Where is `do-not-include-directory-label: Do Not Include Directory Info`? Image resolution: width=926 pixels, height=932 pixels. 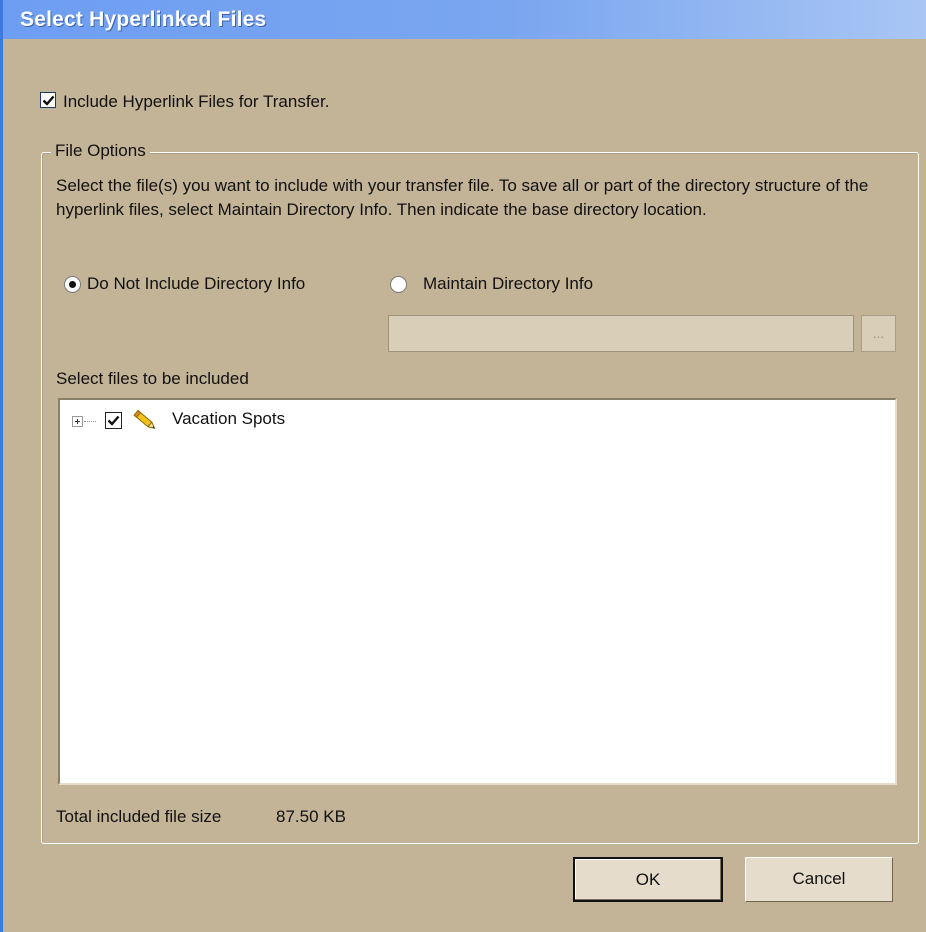
do-not-include-directory-label: Do Not Include Directory Info is located at coordinates (196, 284).